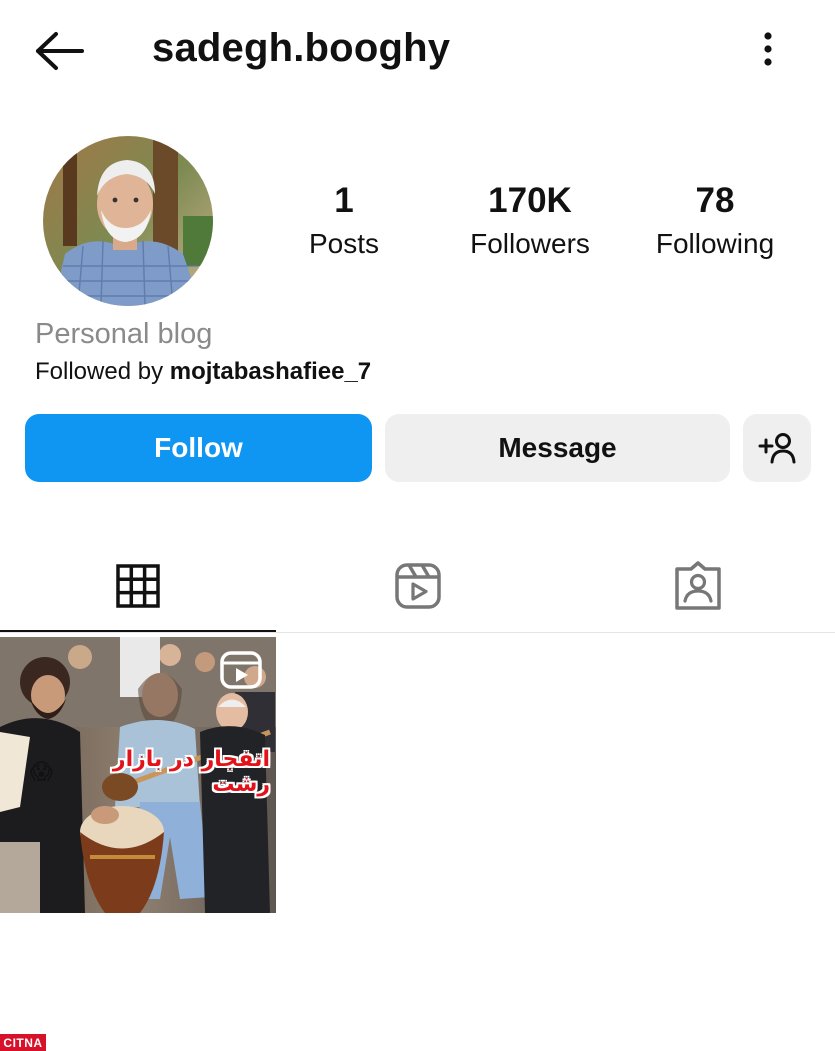 The height and width of the screenshot is (1051, 835). What do you see at coordinates (344, 200) in the screenshot?
I see `posts-count: 1` at bounding box center [344, 200].